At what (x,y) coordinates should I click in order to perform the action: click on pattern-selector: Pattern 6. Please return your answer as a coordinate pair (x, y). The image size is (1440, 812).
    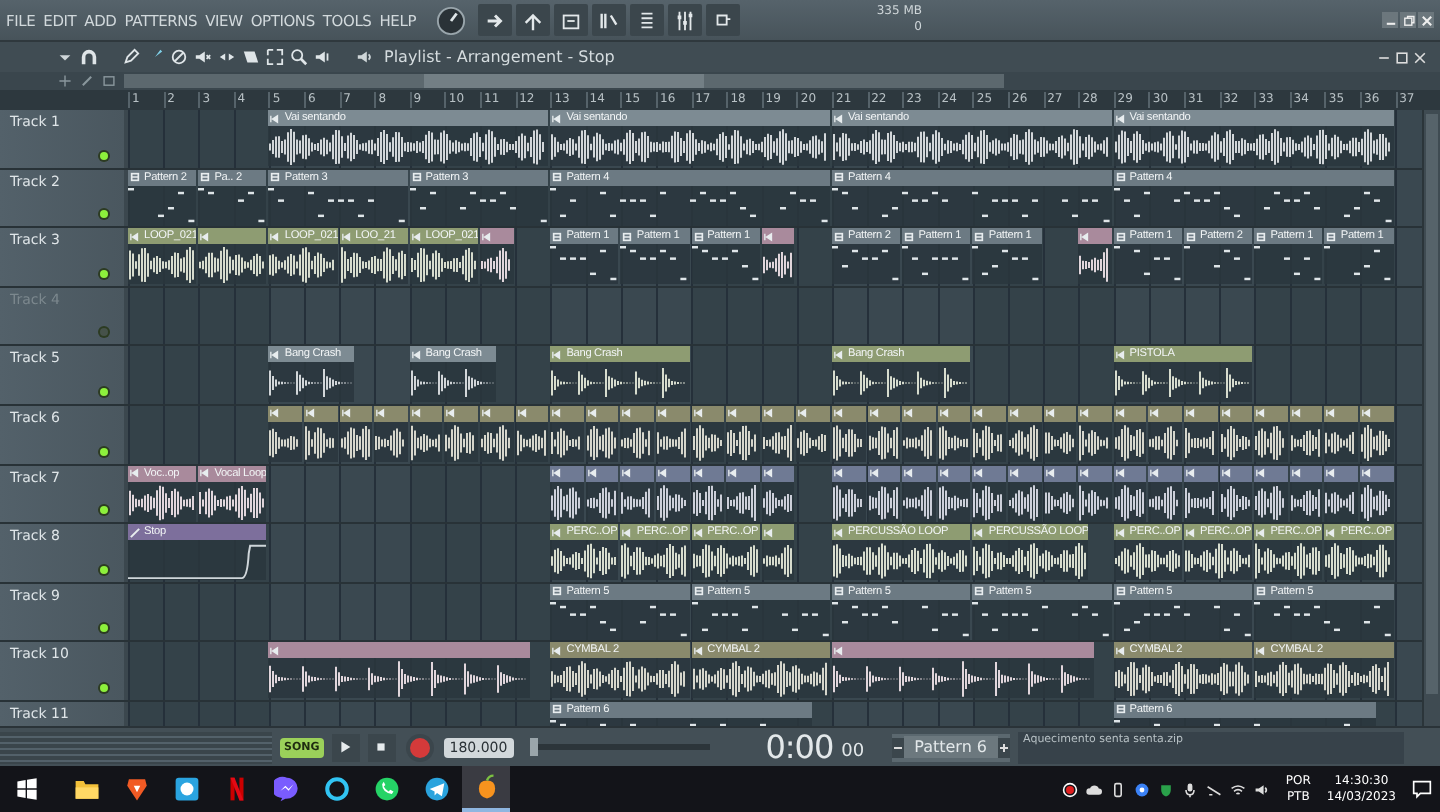
    Looking at the image, I should click on (951, 747).